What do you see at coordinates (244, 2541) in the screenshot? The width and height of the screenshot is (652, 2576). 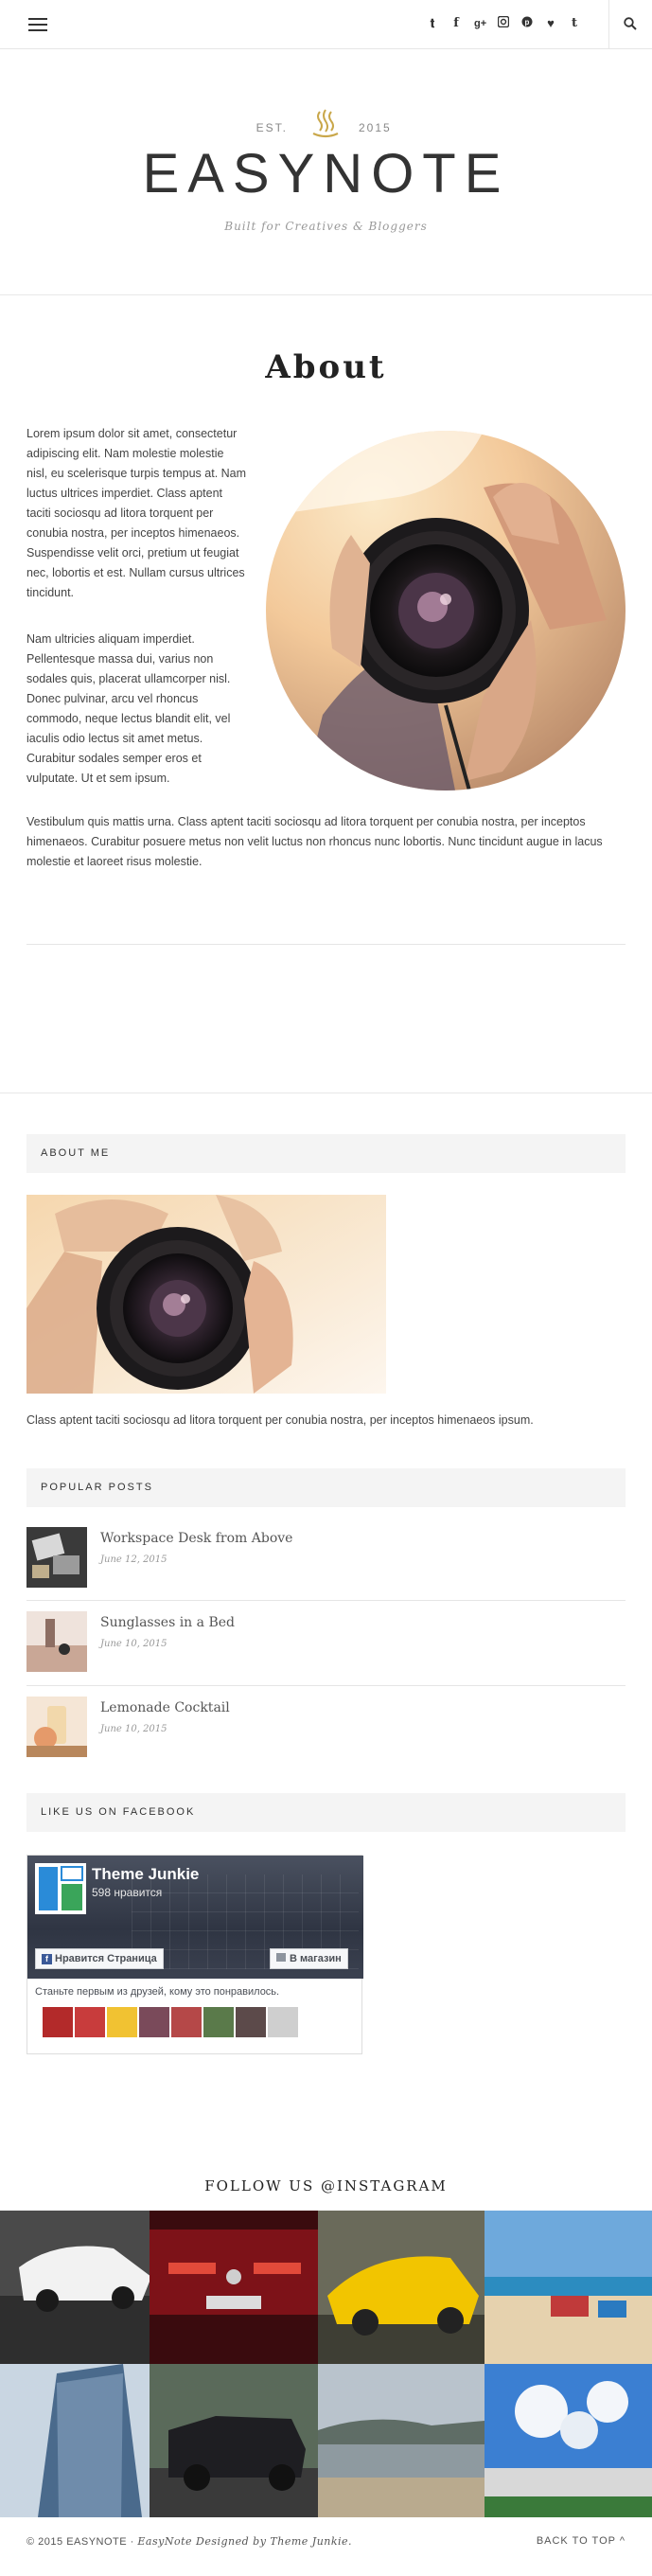 I see `theme-credit: EasyNote Designed by Theme Junkie.` at bounding box center [244, 2541].